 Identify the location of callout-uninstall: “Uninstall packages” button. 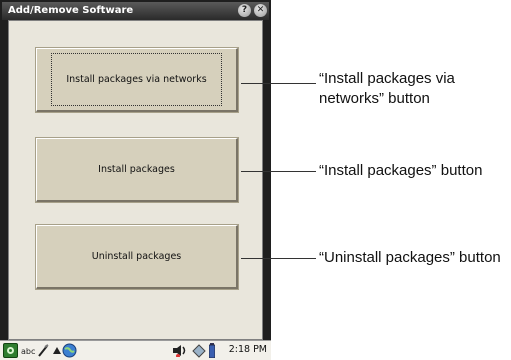
(410, 257).